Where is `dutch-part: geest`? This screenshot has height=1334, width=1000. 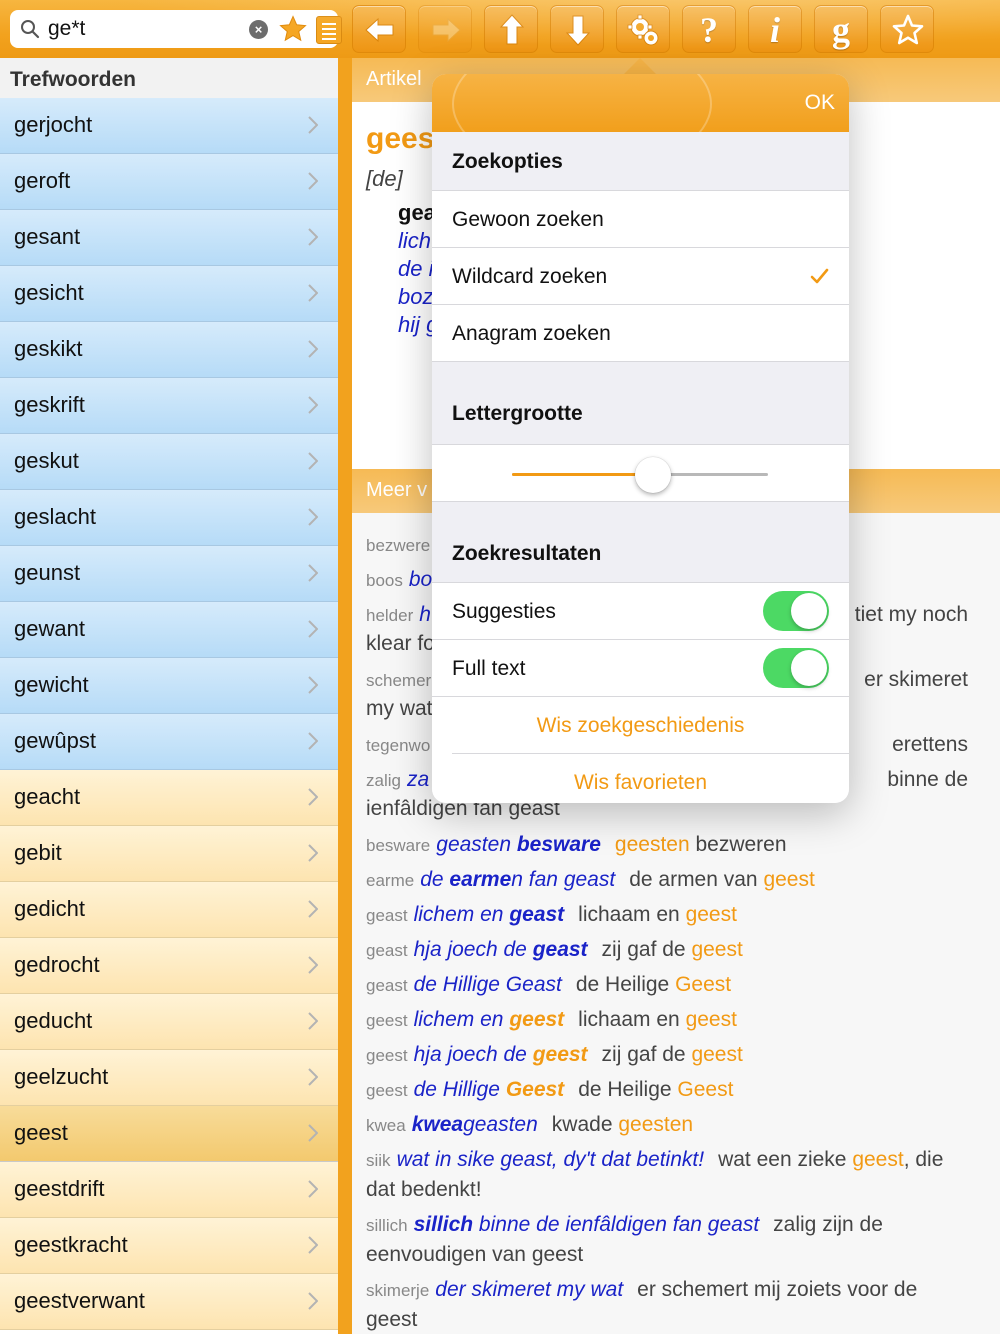 dutch-part: geest is located at coordinates (711, 914).